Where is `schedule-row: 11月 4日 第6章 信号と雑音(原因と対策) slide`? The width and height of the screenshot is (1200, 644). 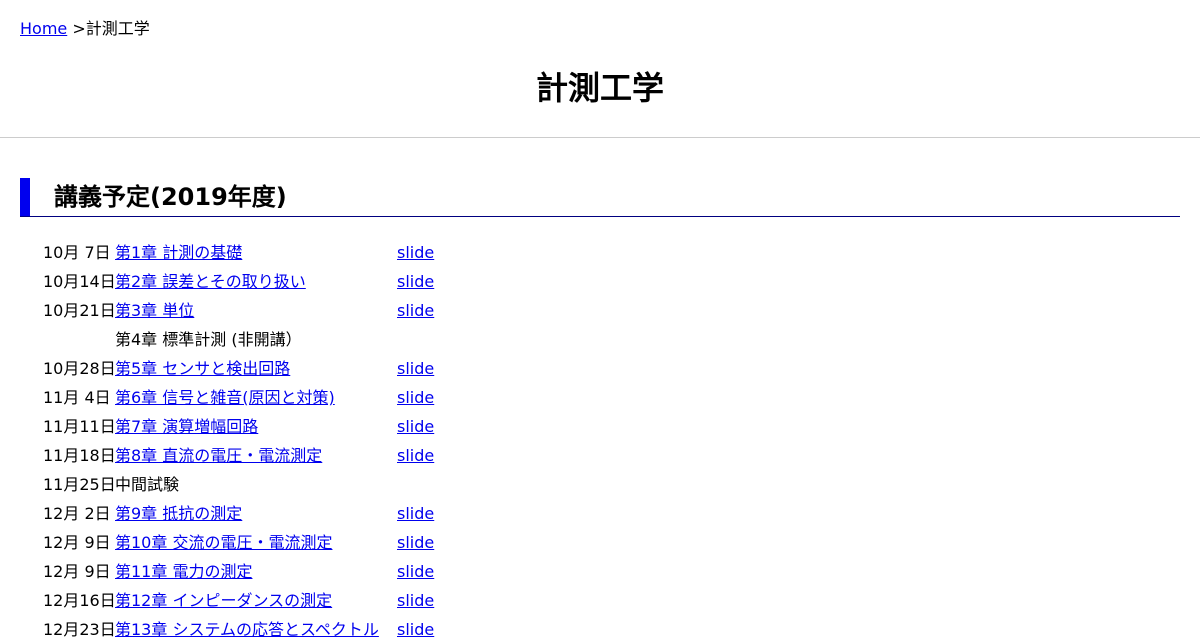
schedule-row: 11月 4日 第6章 信号と雑音(原因と対策) slide is located at coordinates (293, 397).